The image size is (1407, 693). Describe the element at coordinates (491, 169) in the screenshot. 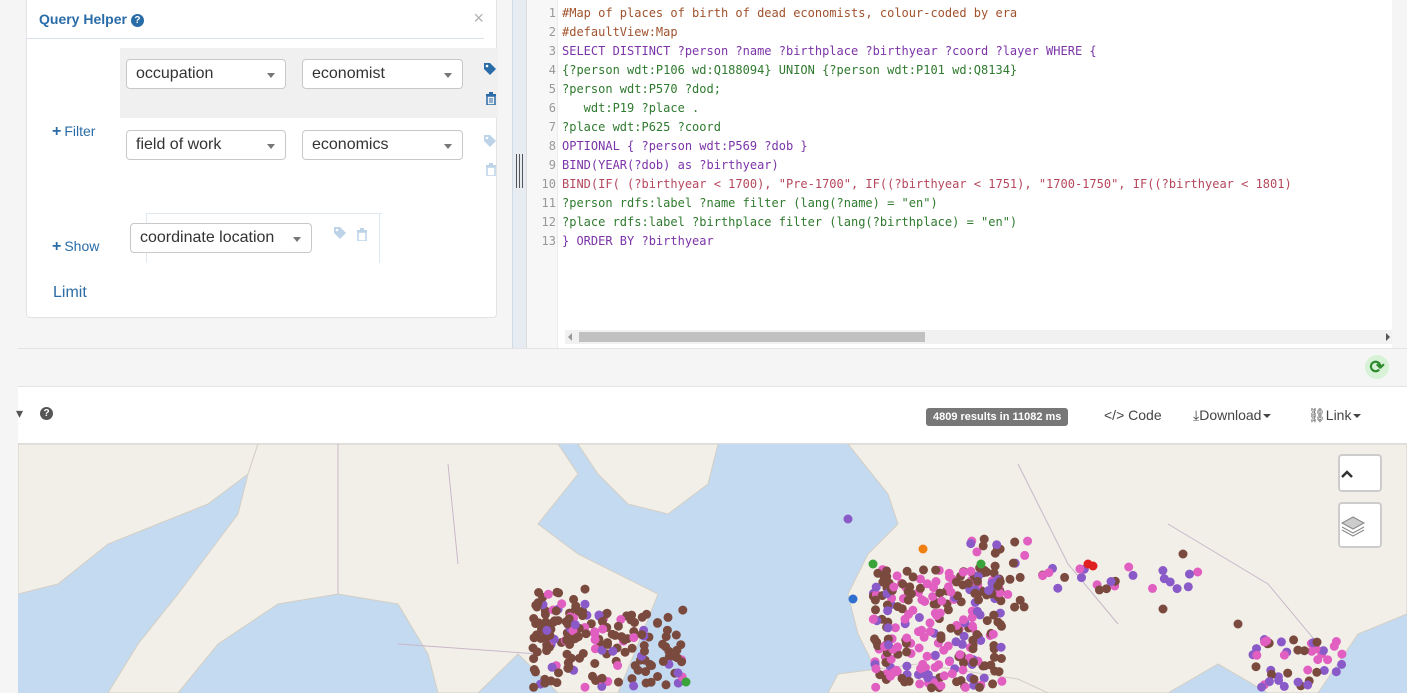

I see `trash-icon` at that location.